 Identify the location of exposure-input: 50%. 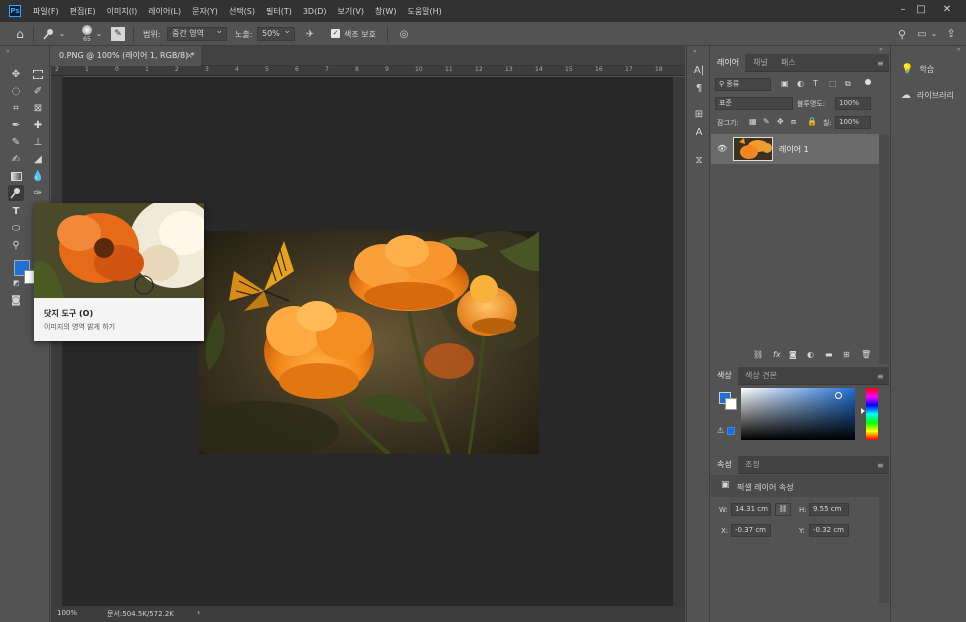
(276, 33).